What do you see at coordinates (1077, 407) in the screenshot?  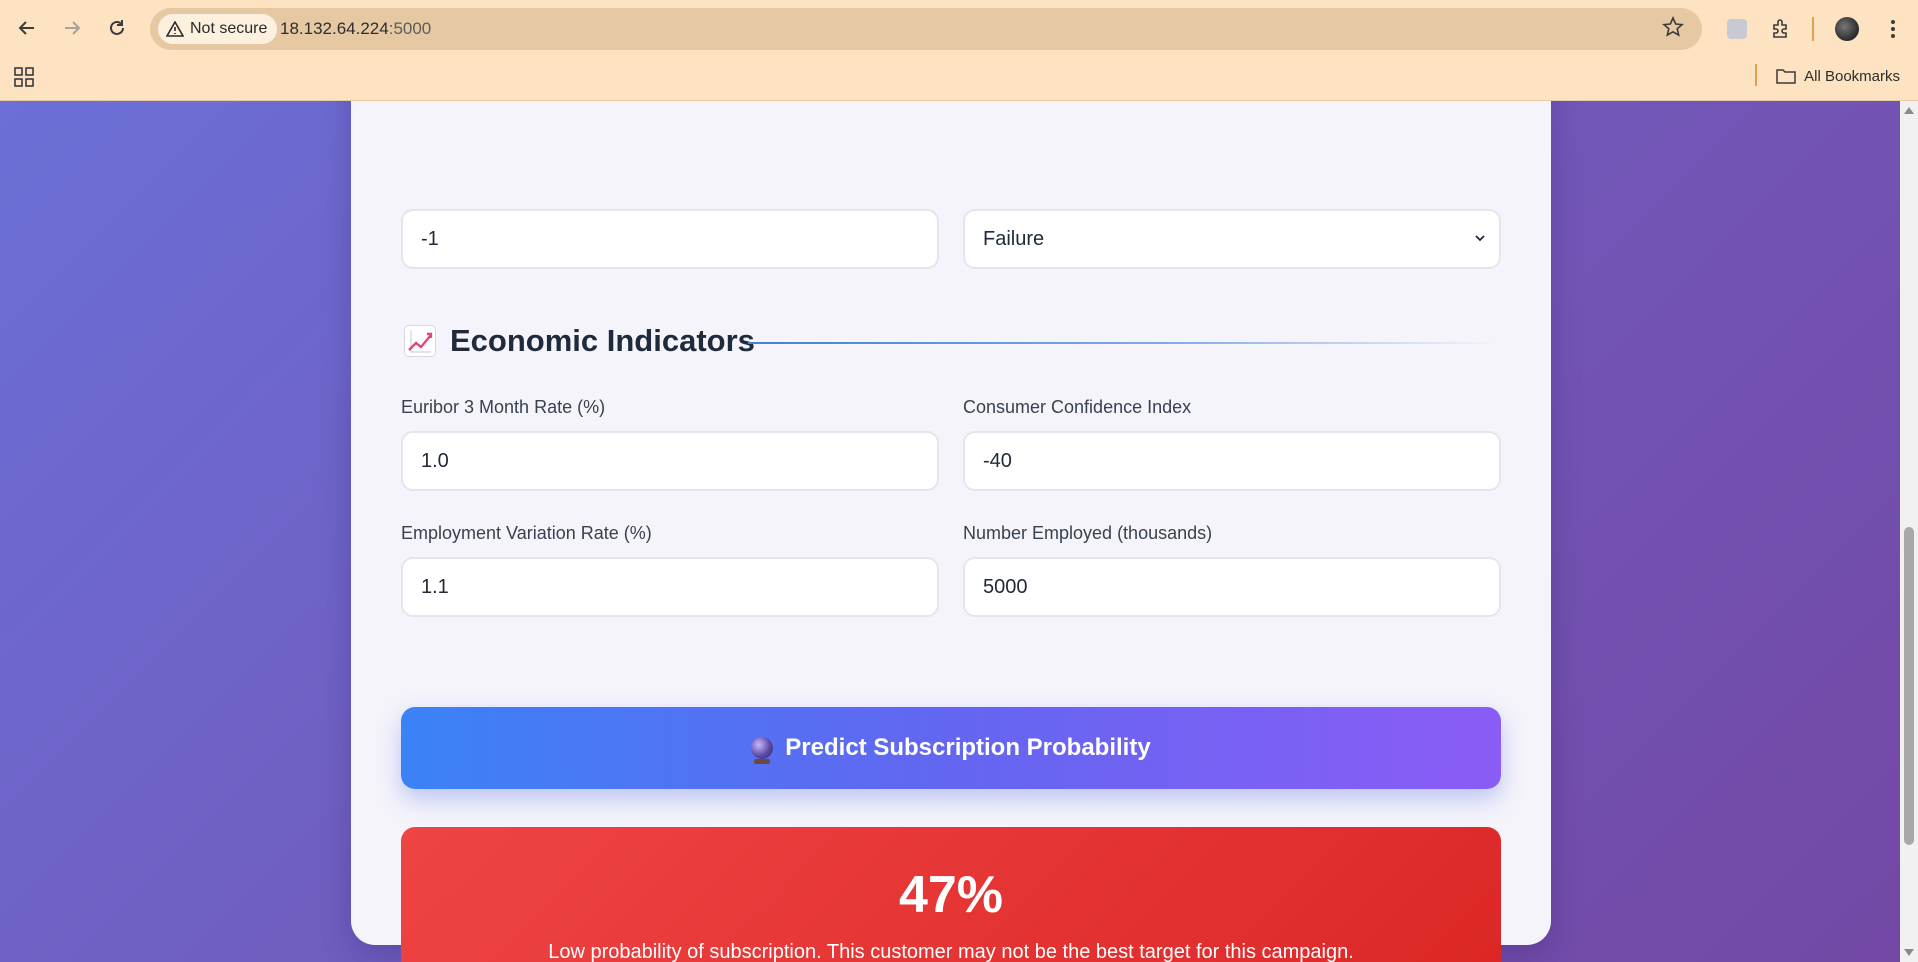 I see `consumer-confidence-label: Consumer Confidence Index` at bounding box center [1077, 407].